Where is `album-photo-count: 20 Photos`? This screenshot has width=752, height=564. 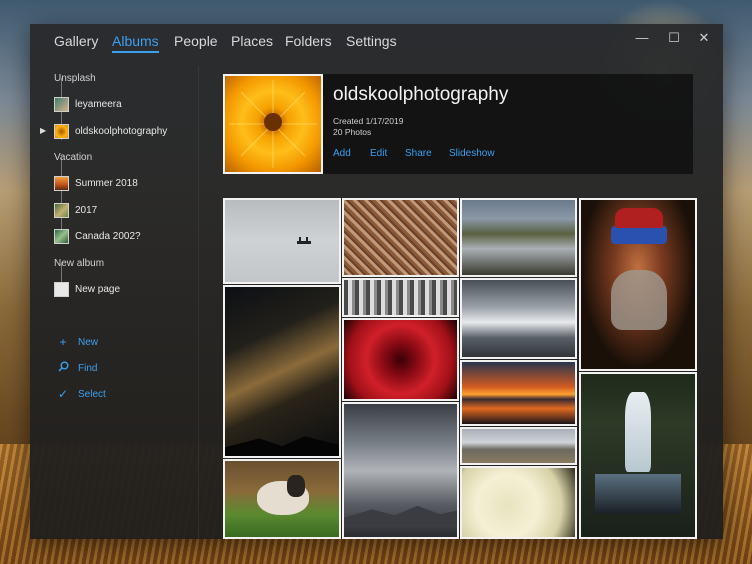
album-photo-count: 20 Photos is located at coordinates (352, 132).